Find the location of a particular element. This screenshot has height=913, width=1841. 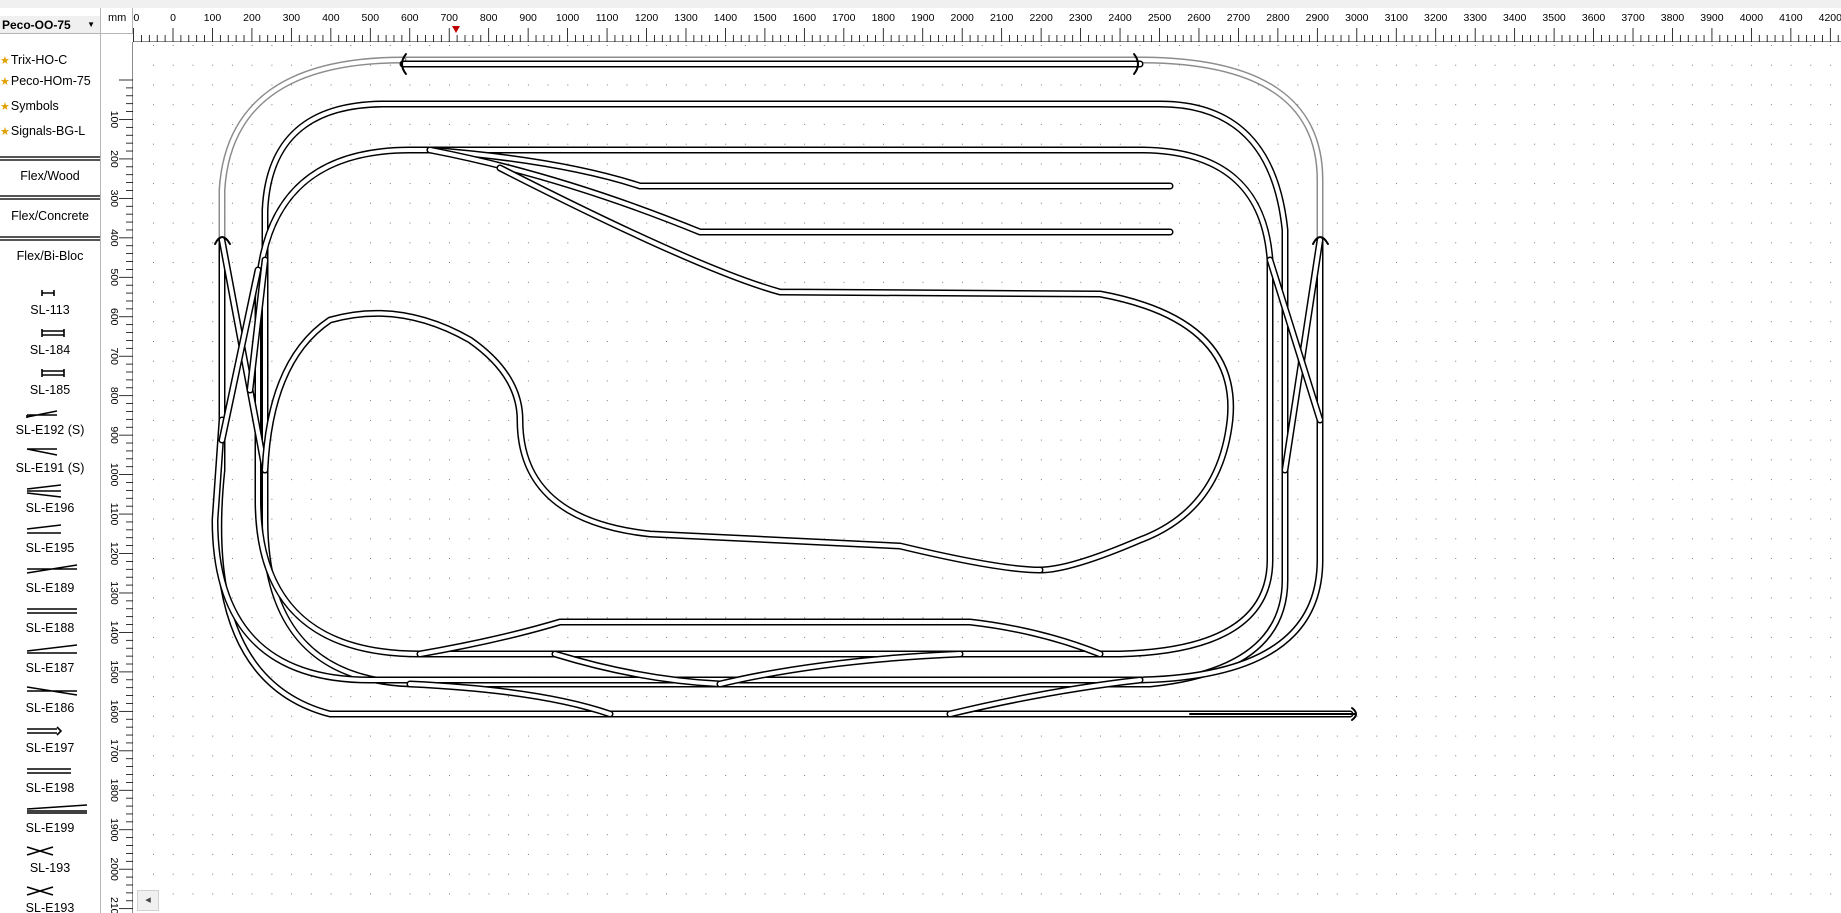

category-flex-wood: Flex/Wood is located at coordinates (50, 176).